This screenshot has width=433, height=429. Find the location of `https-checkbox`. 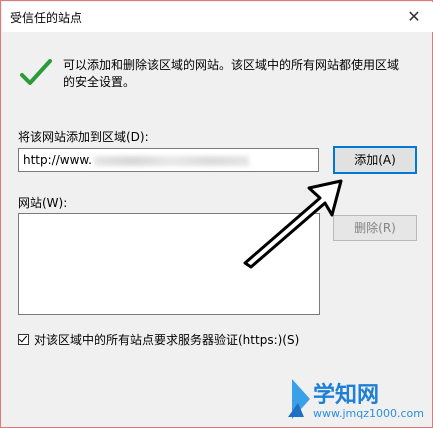

https-checkbox is located at coordinates (23, 339).